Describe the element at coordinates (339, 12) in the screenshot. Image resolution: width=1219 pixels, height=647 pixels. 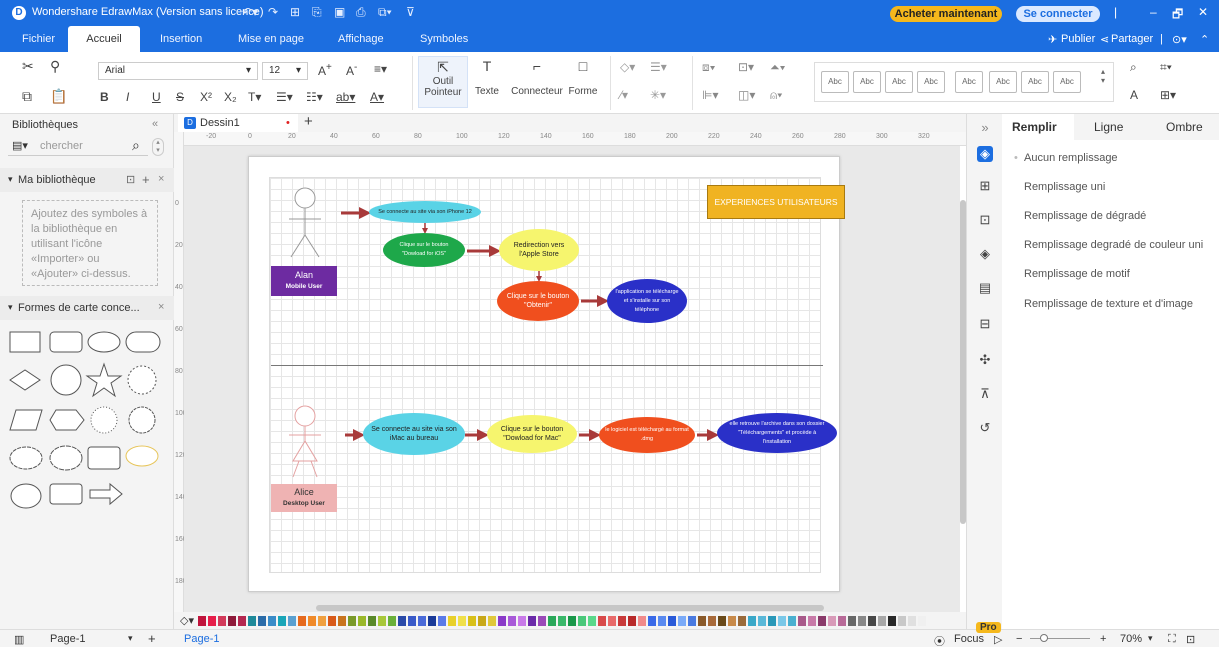
I see `save-icon: ▣` at that location.